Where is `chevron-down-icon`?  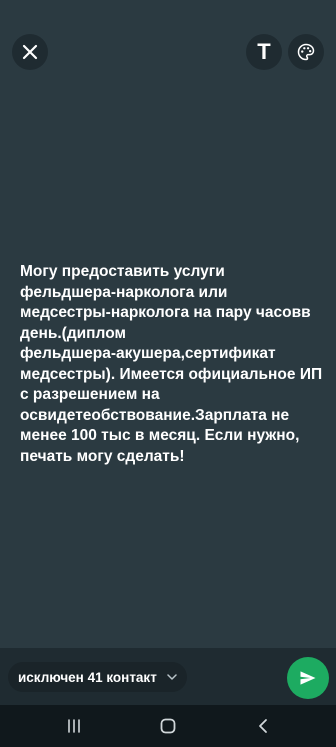 chevron-down-icon is located at coordinates (172, 677).